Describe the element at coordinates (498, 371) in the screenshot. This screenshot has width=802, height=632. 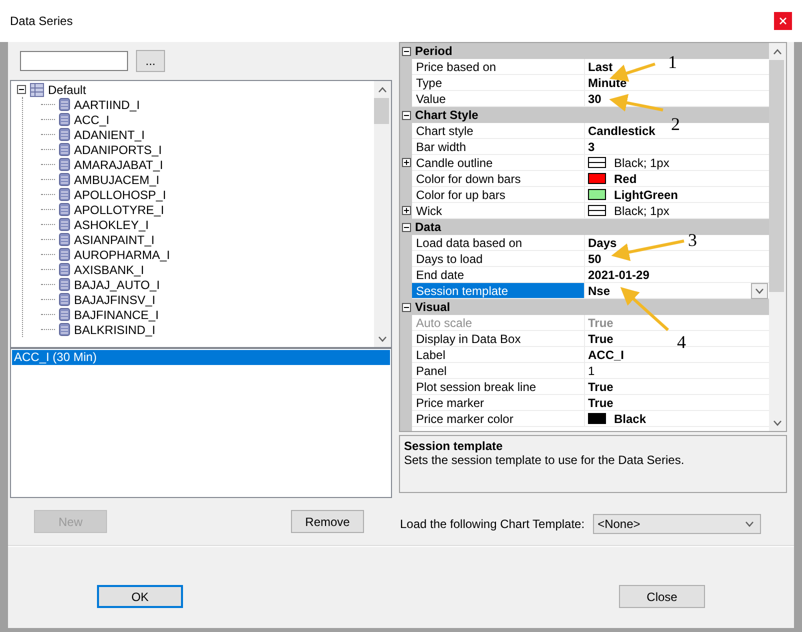
I see `property-name: Panel` at that location.